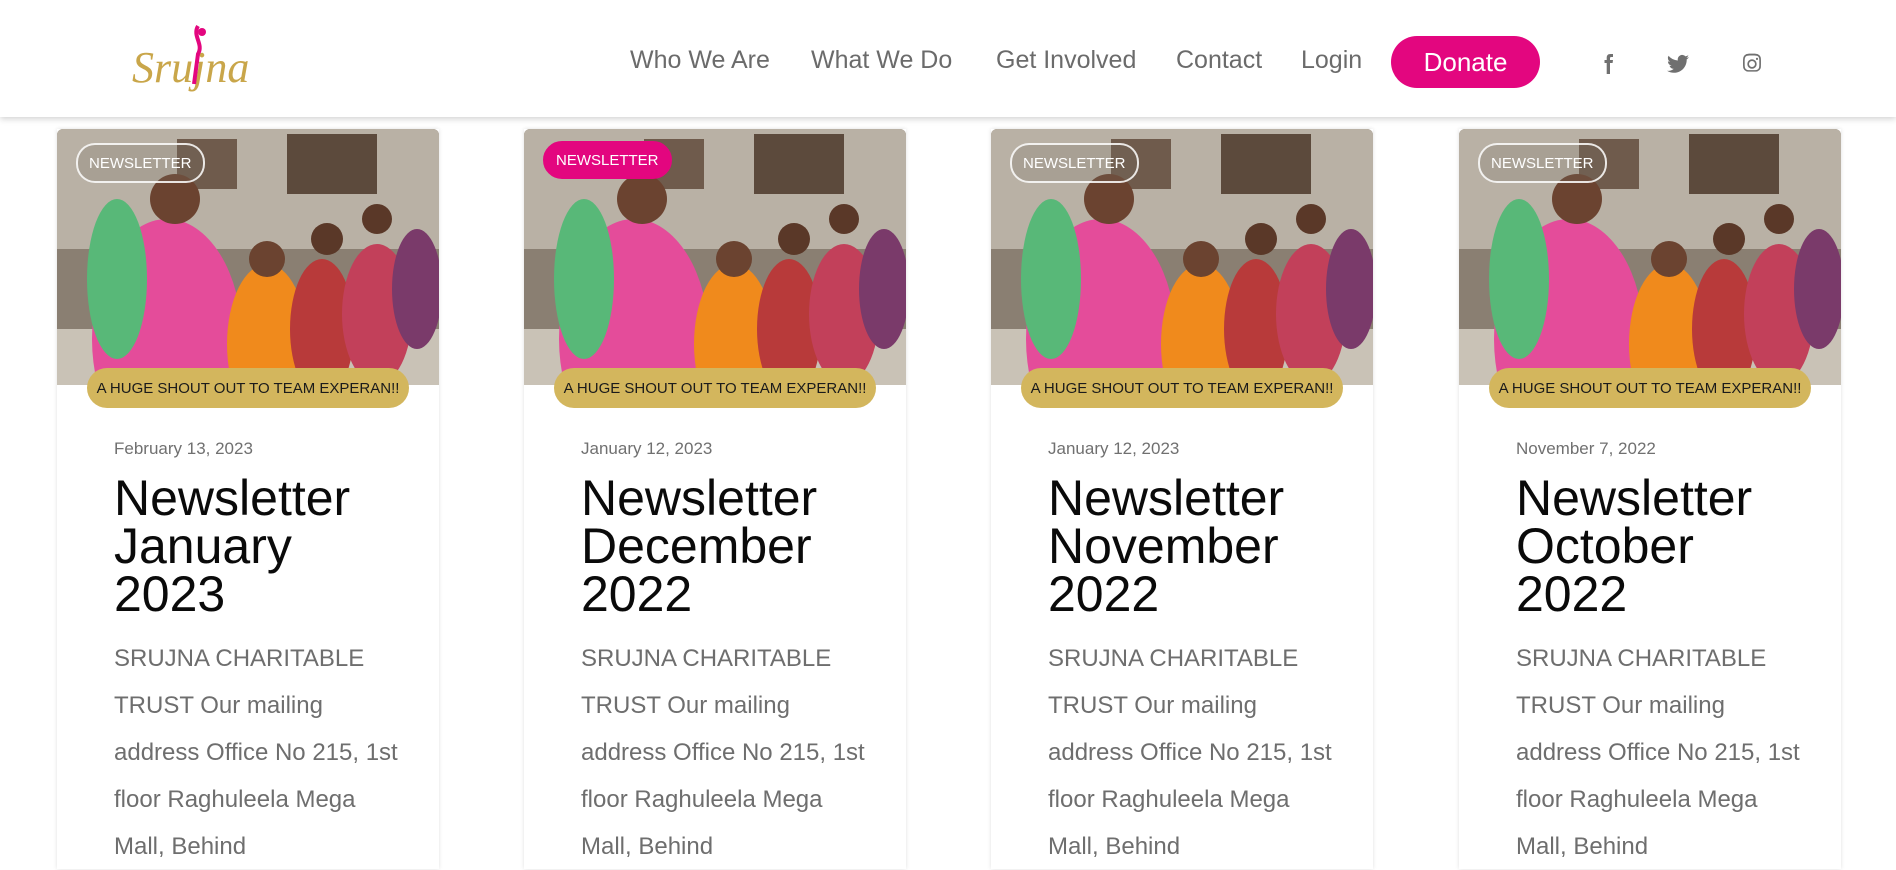  Describe the element at coordinates (731, 546) in the screenshot. I see `post-title: Newsletter December 2022` at that location.